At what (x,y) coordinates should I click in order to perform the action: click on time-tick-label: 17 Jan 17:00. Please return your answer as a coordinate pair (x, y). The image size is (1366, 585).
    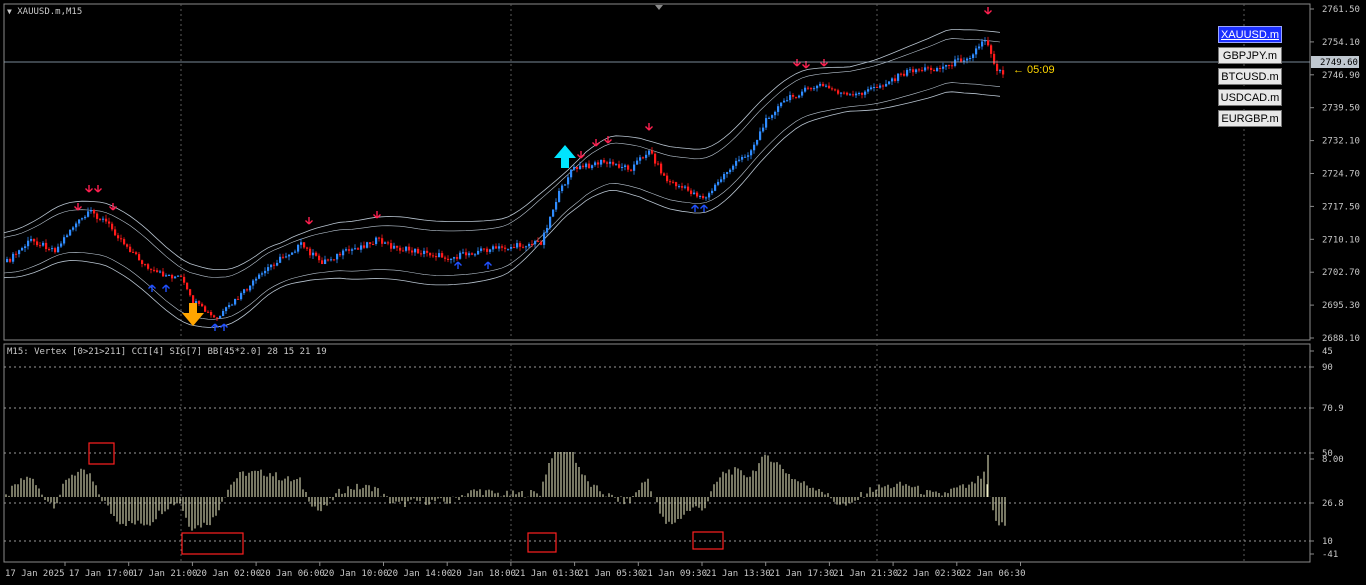
    Looking at the image, I should click on (101, 574).